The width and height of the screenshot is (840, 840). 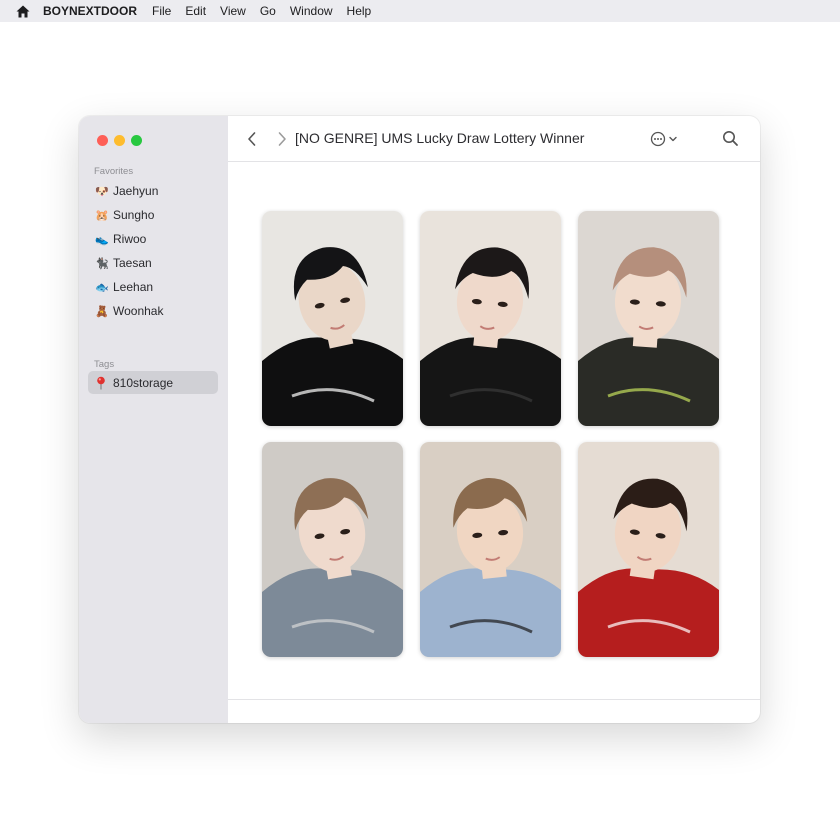 I want to click on sidebar-item-label: Riwoo, so click(x=130, y=239).